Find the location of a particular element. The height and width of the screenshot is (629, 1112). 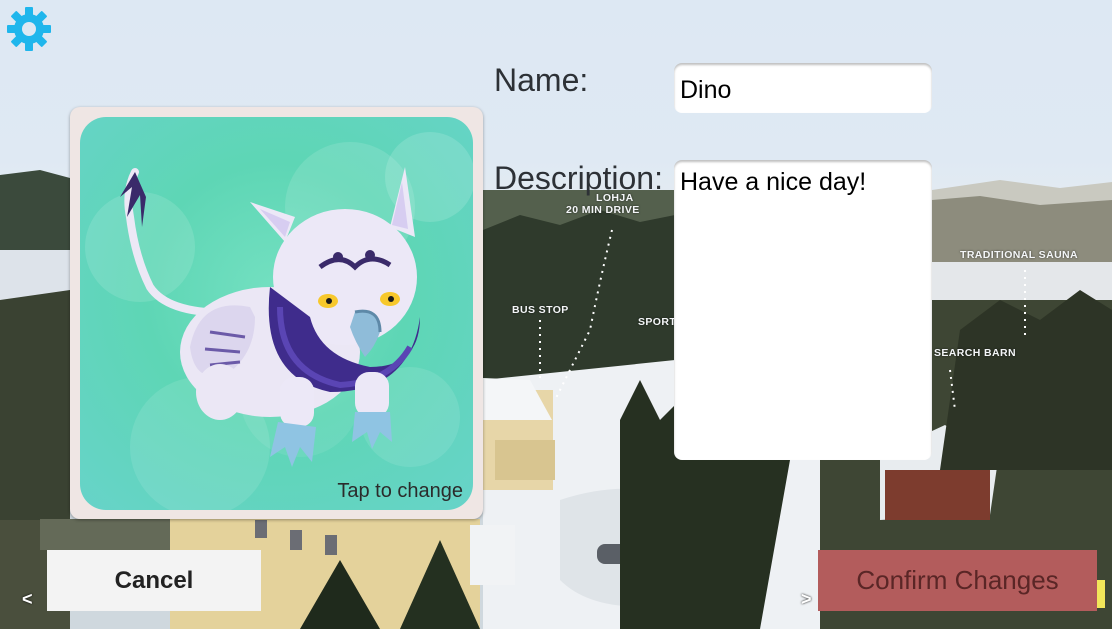

map-label-lohja-line2: 20 MIN DRIVE is located at coordinates (603, 210).